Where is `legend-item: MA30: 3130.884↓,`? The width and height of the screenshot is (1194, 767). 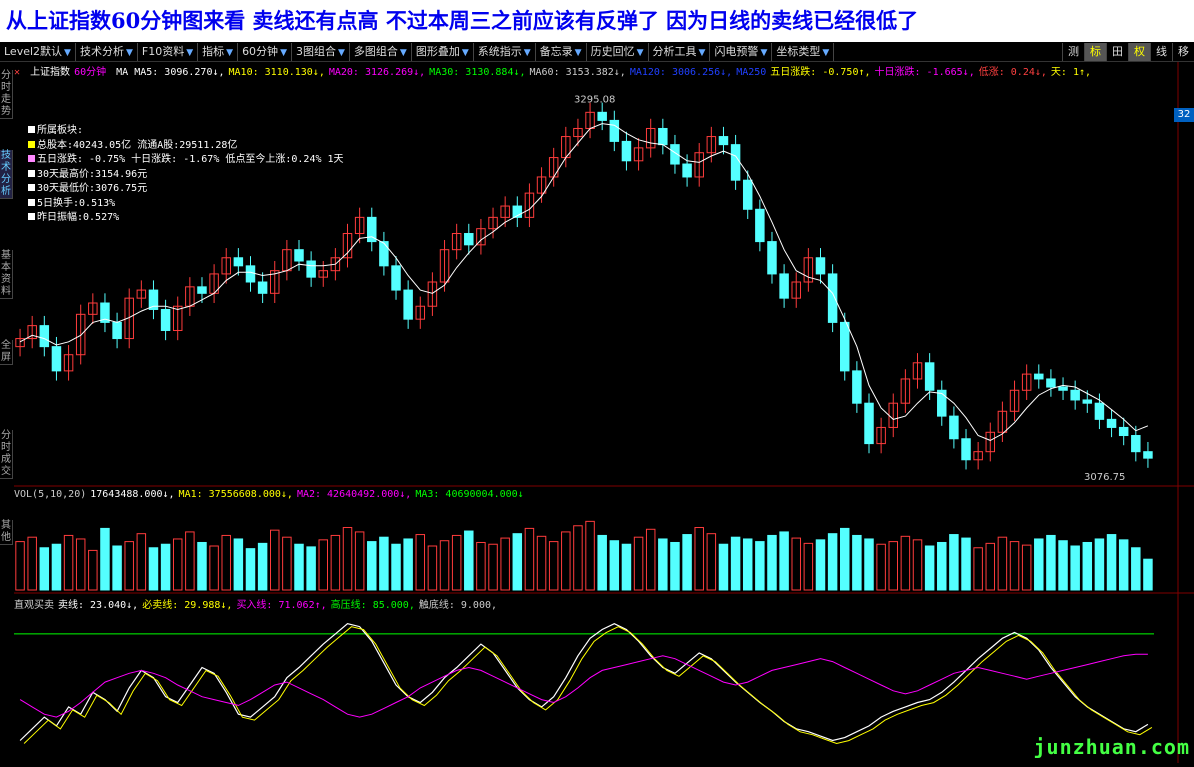 legend-item: MA30: 3130.884↓, is located at coordinates (477, 72).